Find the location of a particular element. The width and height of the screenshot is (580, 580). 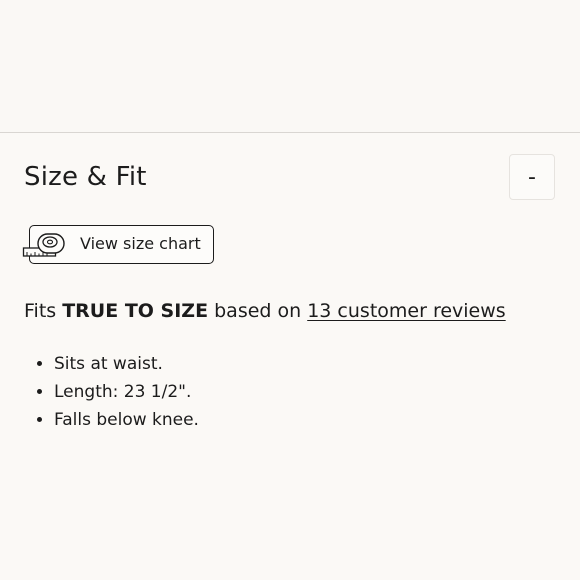

measuring-tape-icon is located at coordinates (43, 245).